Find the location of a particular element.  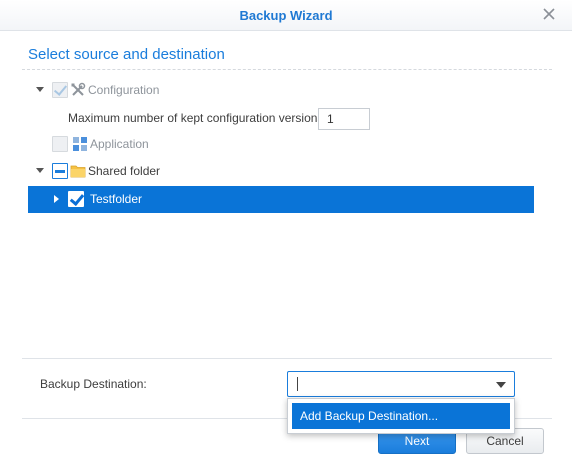

section-title: Select source and destination is located at coordinates (126, 54).